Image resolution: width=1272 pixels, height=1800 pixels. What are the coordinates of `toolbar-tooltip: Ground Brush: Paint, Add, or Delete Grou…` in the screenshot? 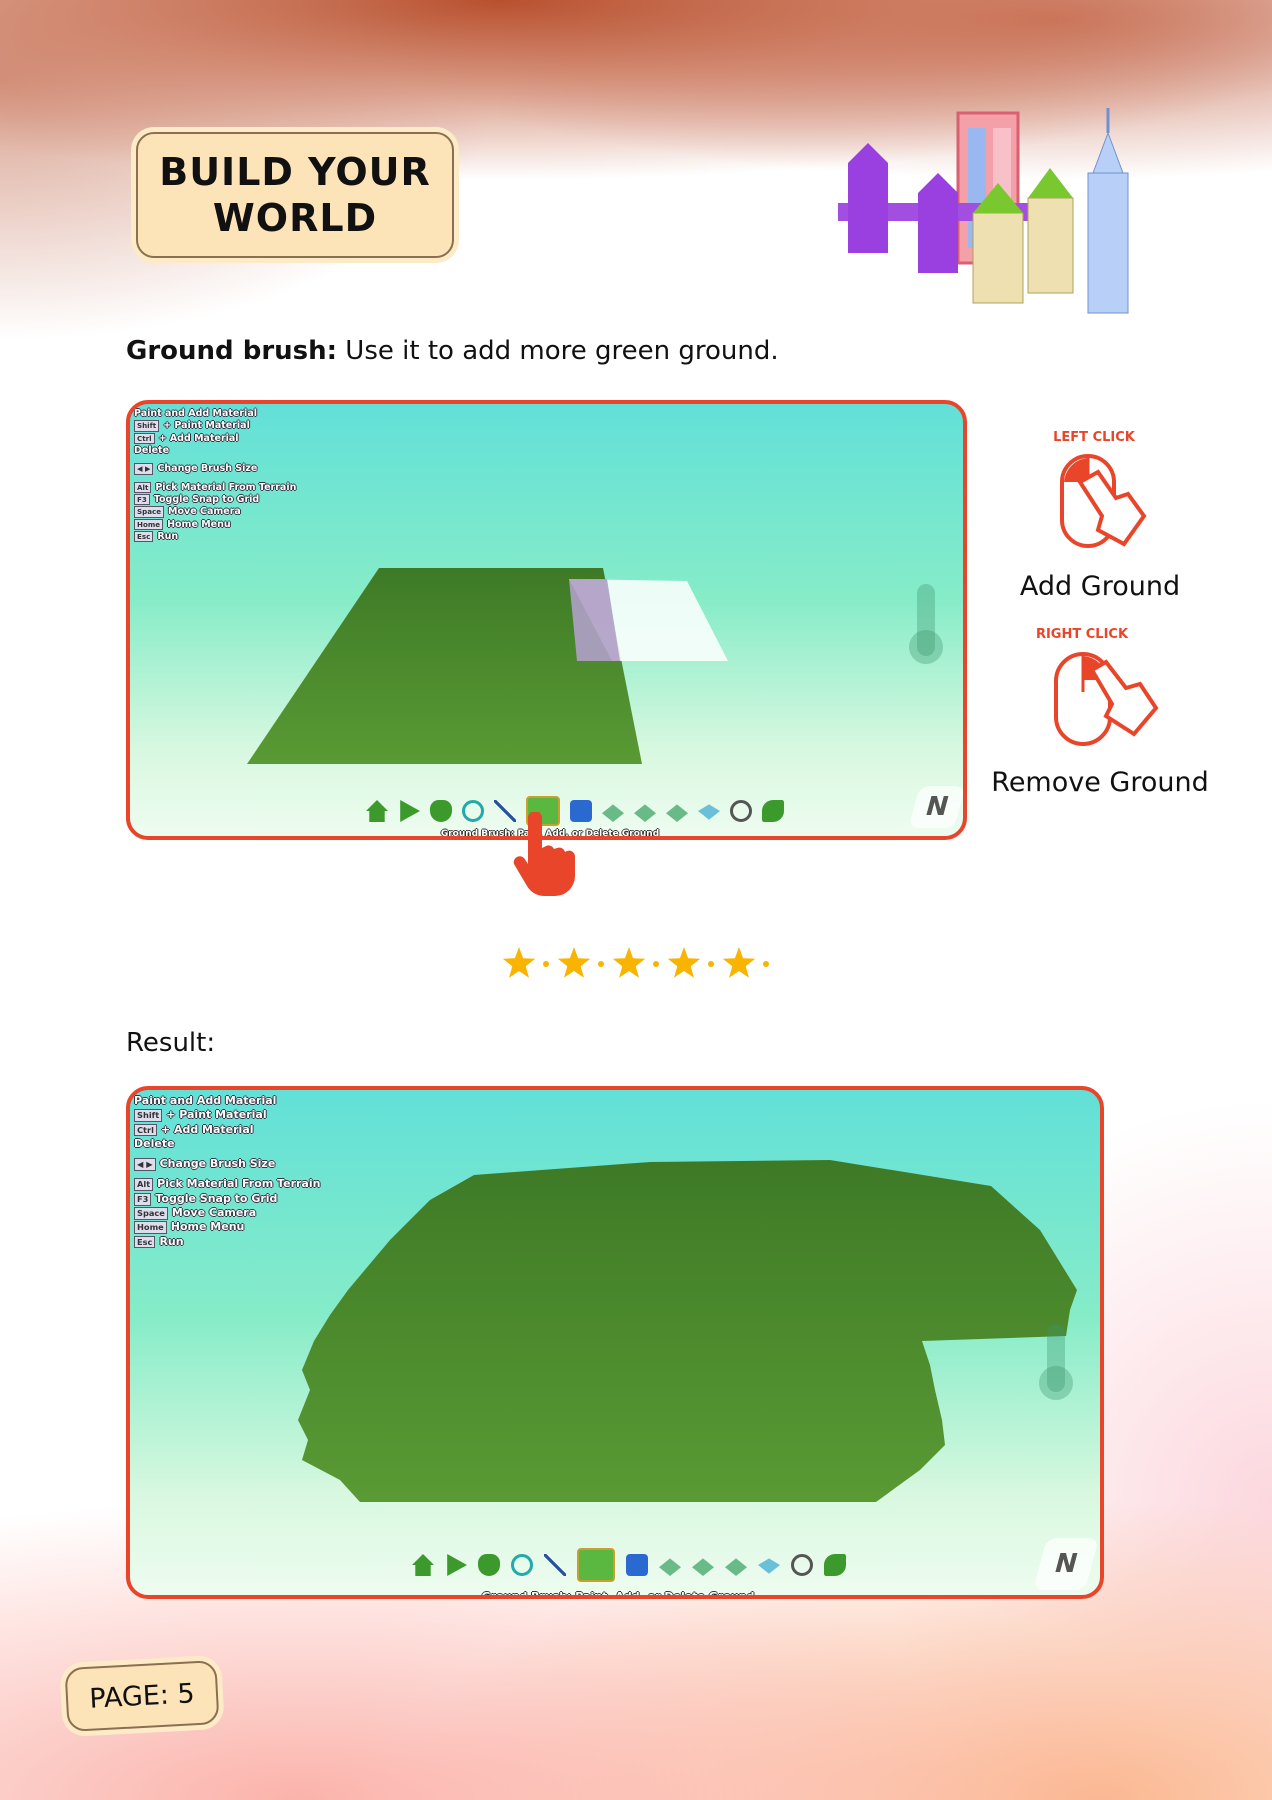 It's located at (618, 1594).